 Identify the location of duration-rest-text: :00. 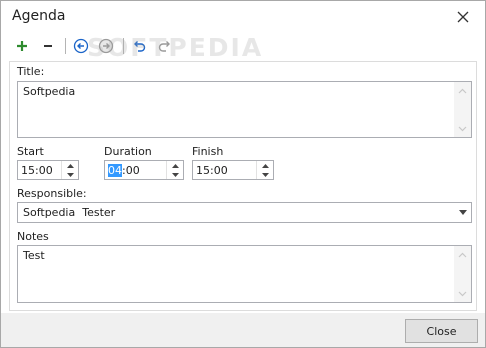
(131, 170).